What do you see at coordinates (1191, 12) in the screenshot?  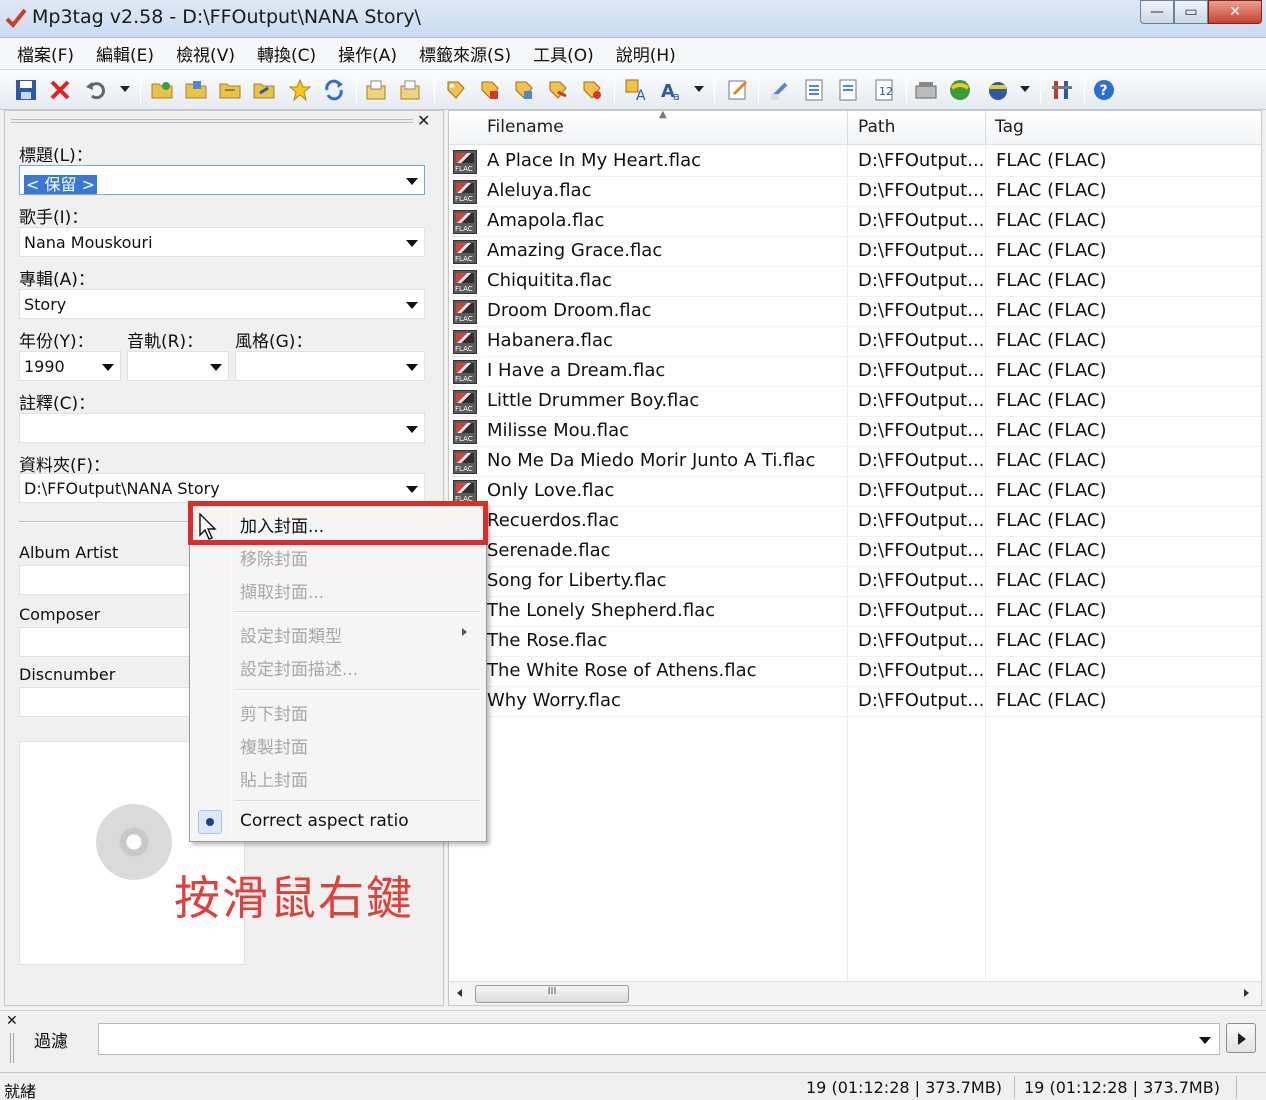 I see `maximize-button: ▭` at bounding box center [1191, 12].